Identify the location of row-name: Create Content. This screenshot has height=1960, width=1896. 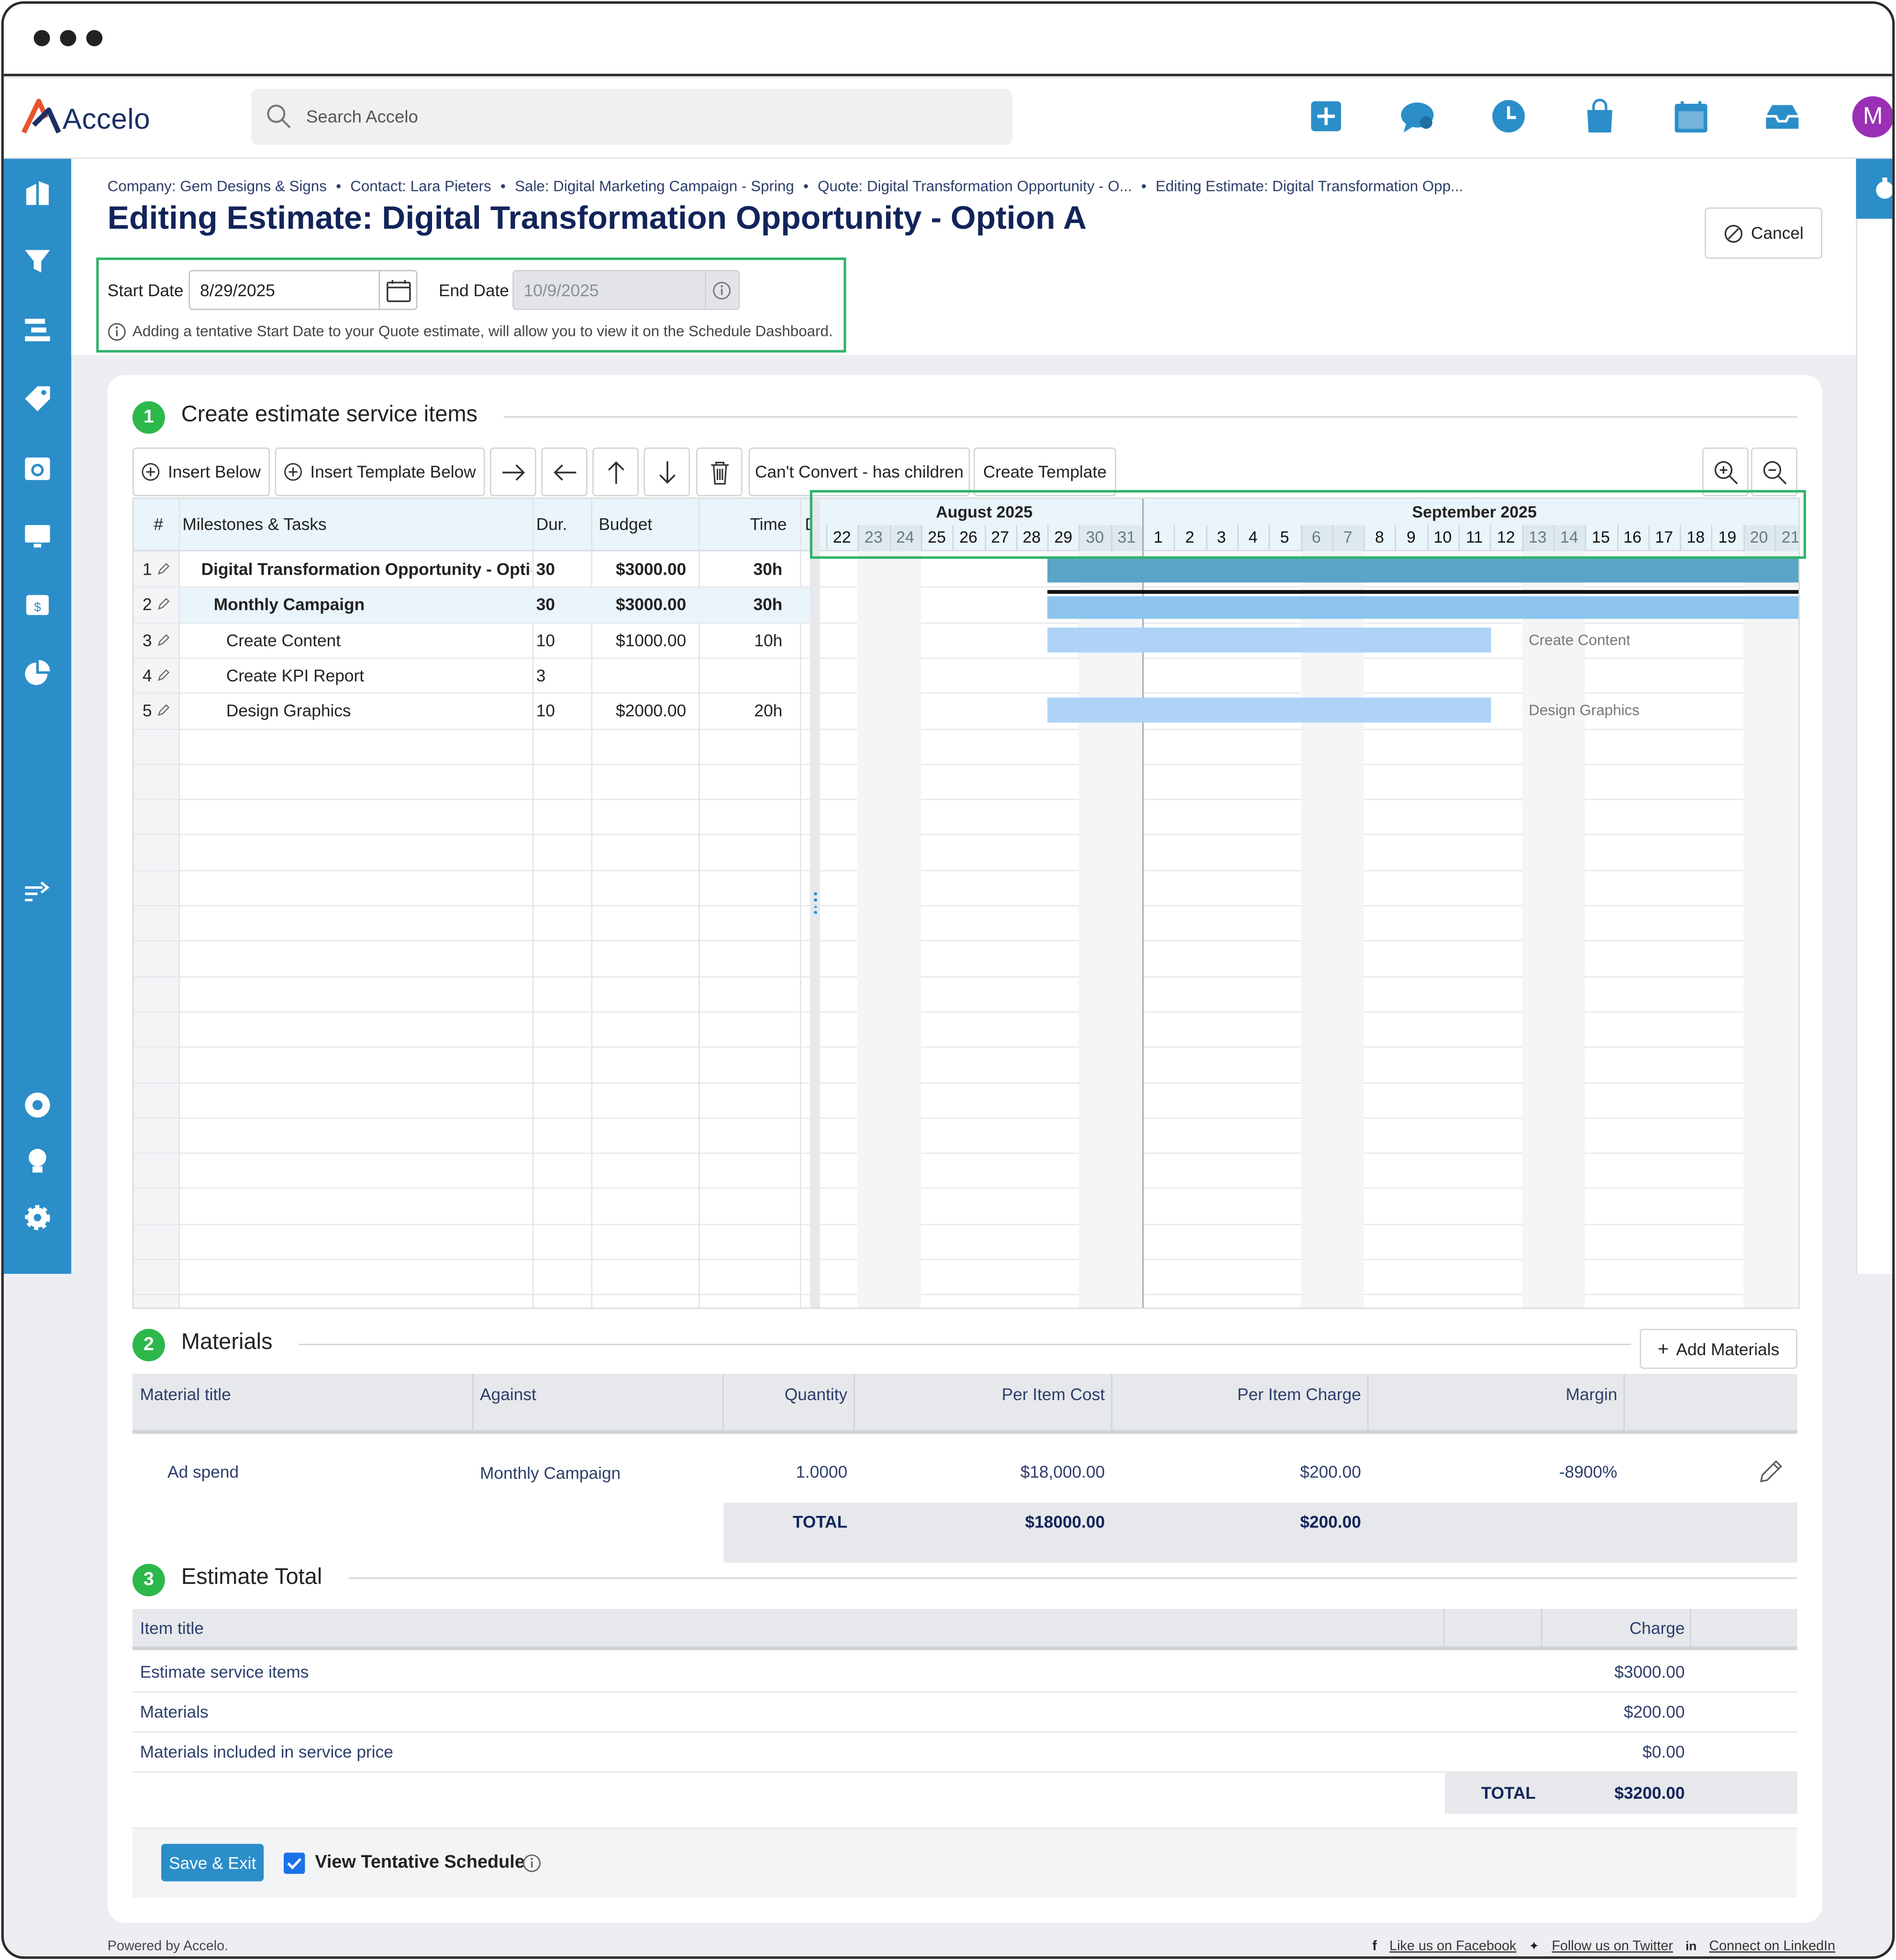
(378, 640).